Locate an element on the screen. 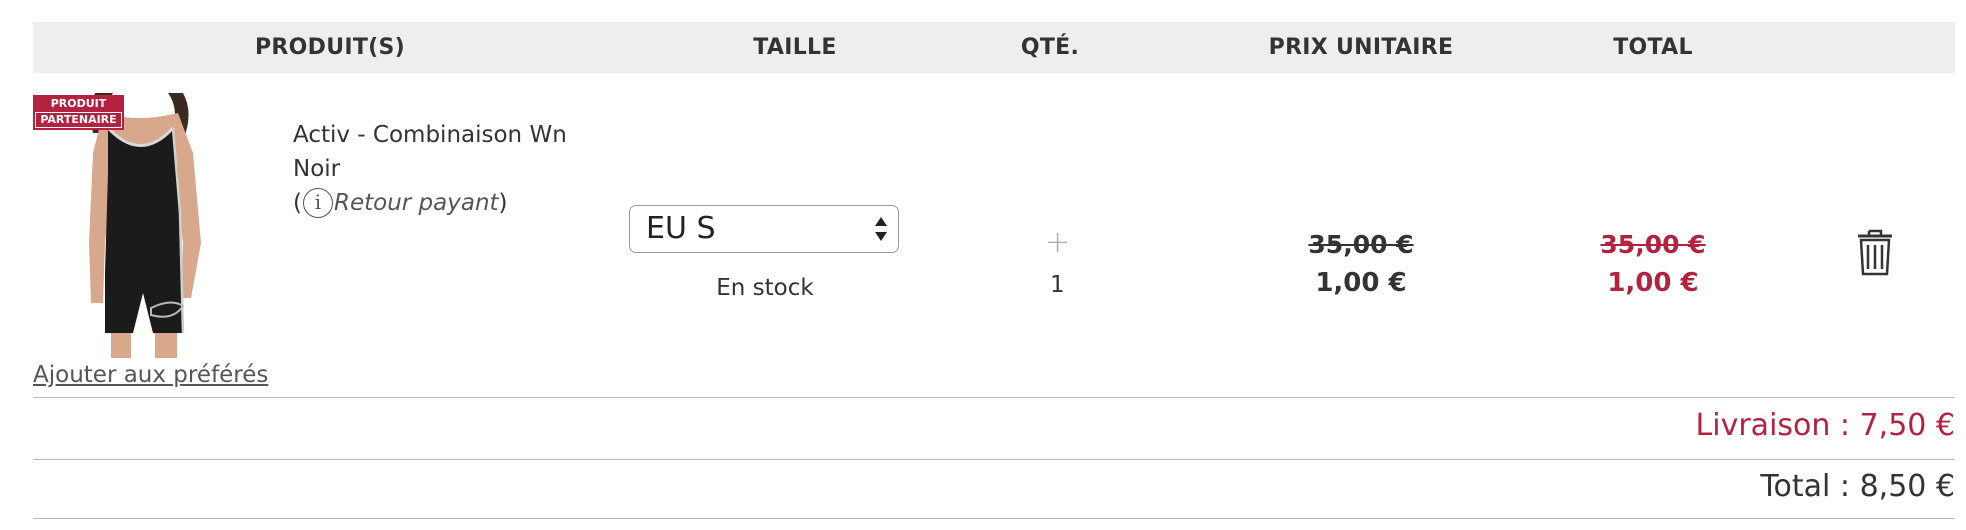 The width and height of the screenshot is (1966, 530). quantity-value: 1 is located at coordinates (1057, 285).